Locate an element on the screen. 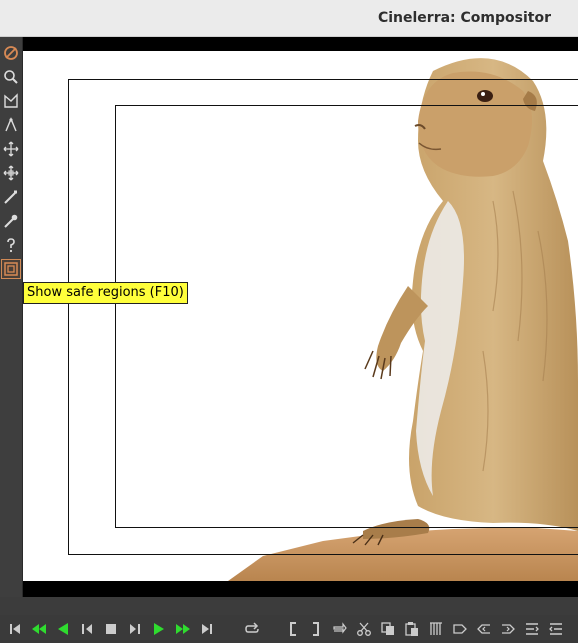  reverse-play-icon is located at coordinates (63, 629).